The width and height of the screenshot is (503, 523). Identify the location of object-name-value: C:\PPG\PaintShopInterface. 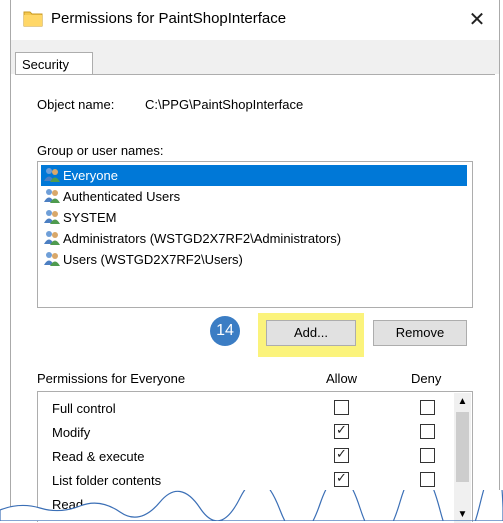
(224, 104).